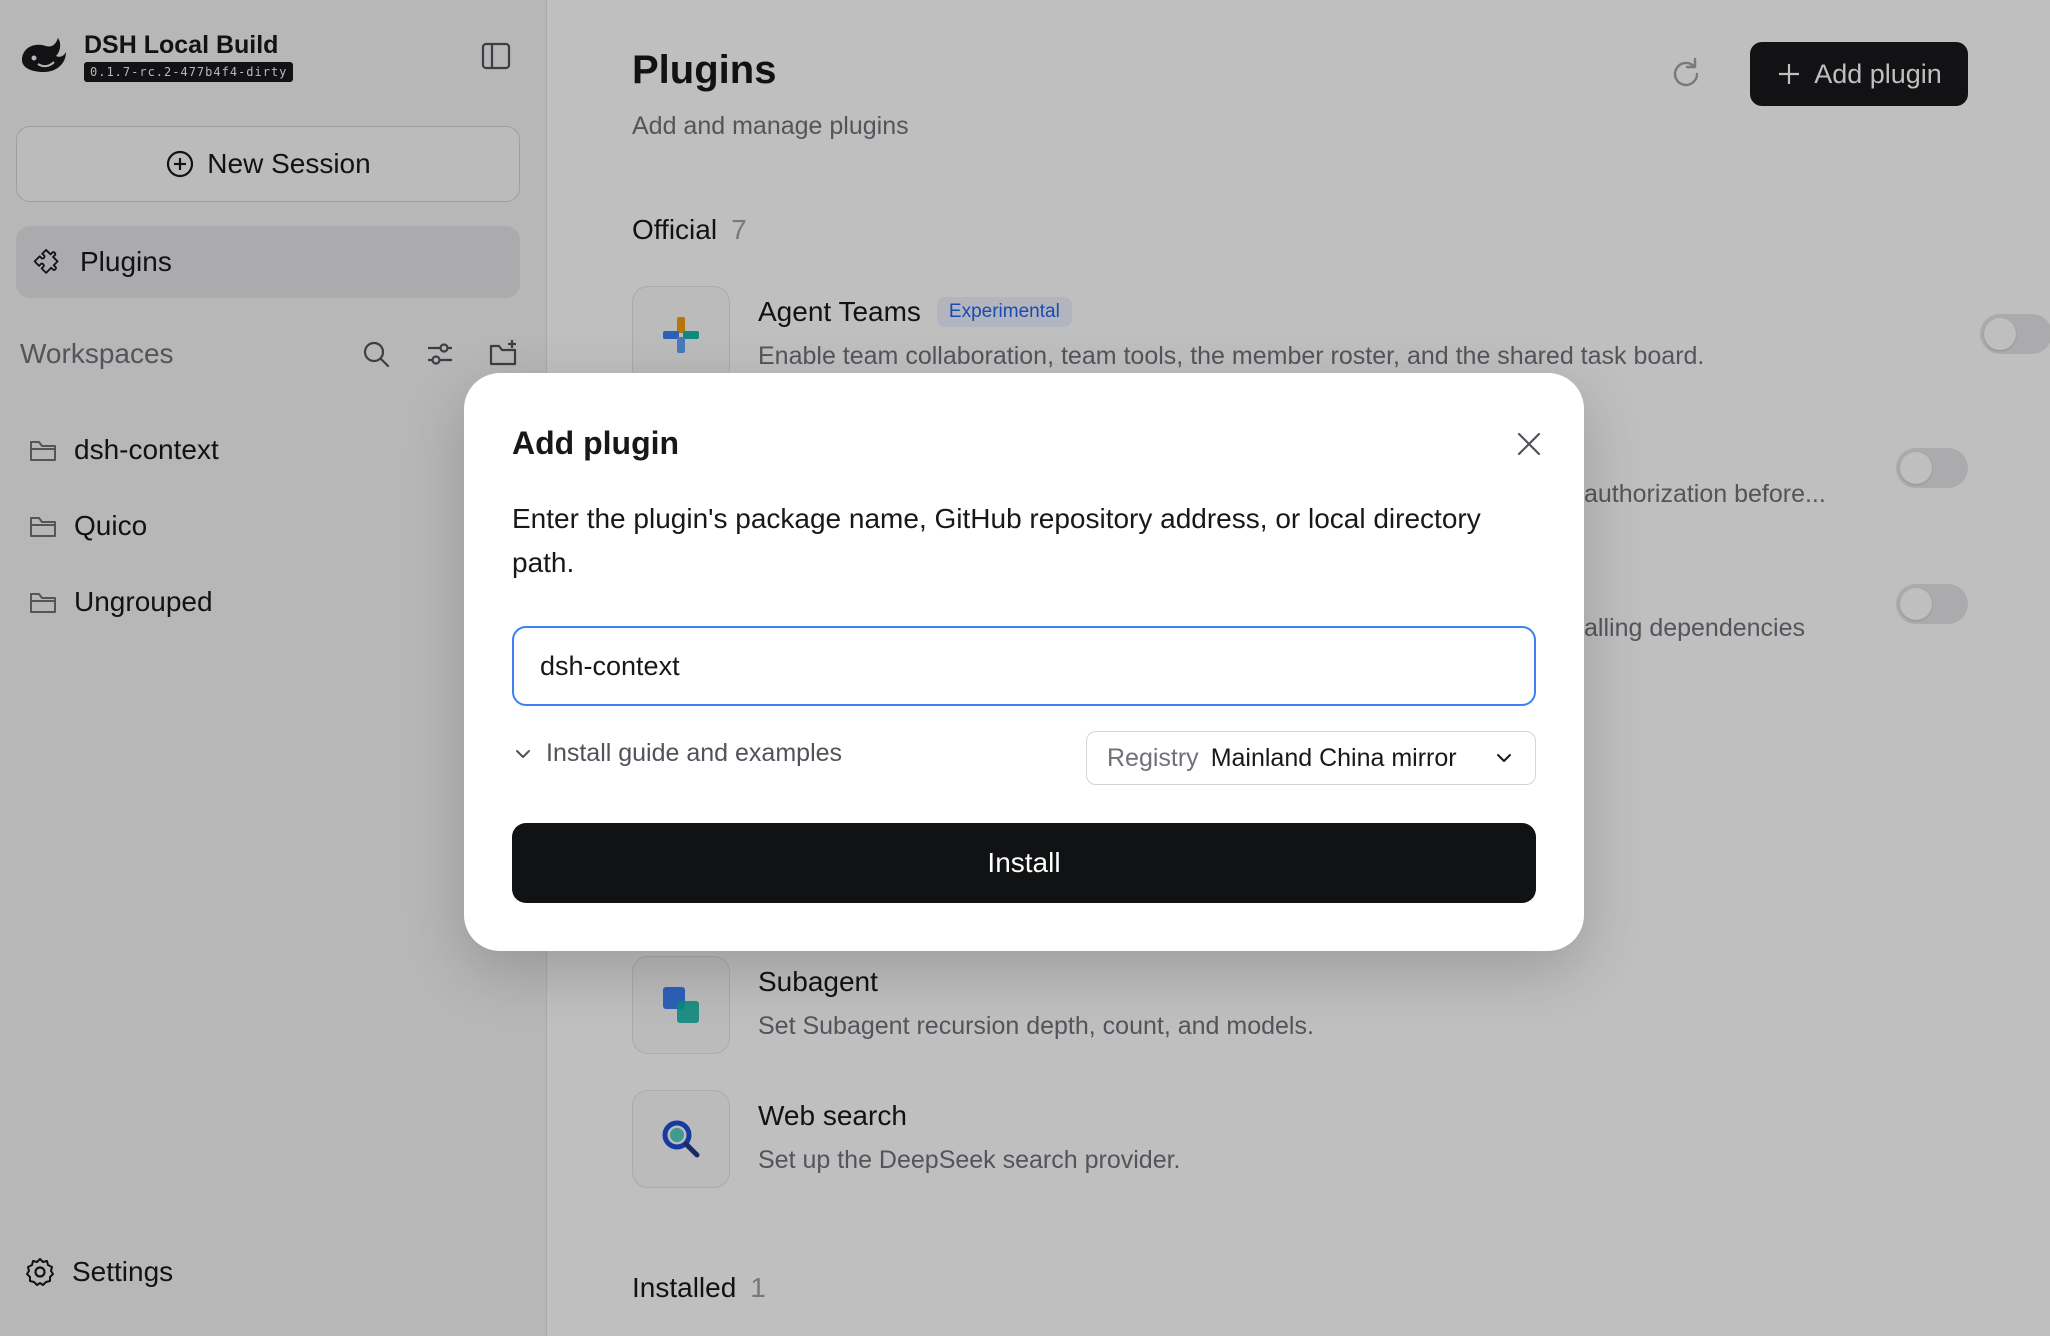  I want to click on close-icon, so click(1529, 444).